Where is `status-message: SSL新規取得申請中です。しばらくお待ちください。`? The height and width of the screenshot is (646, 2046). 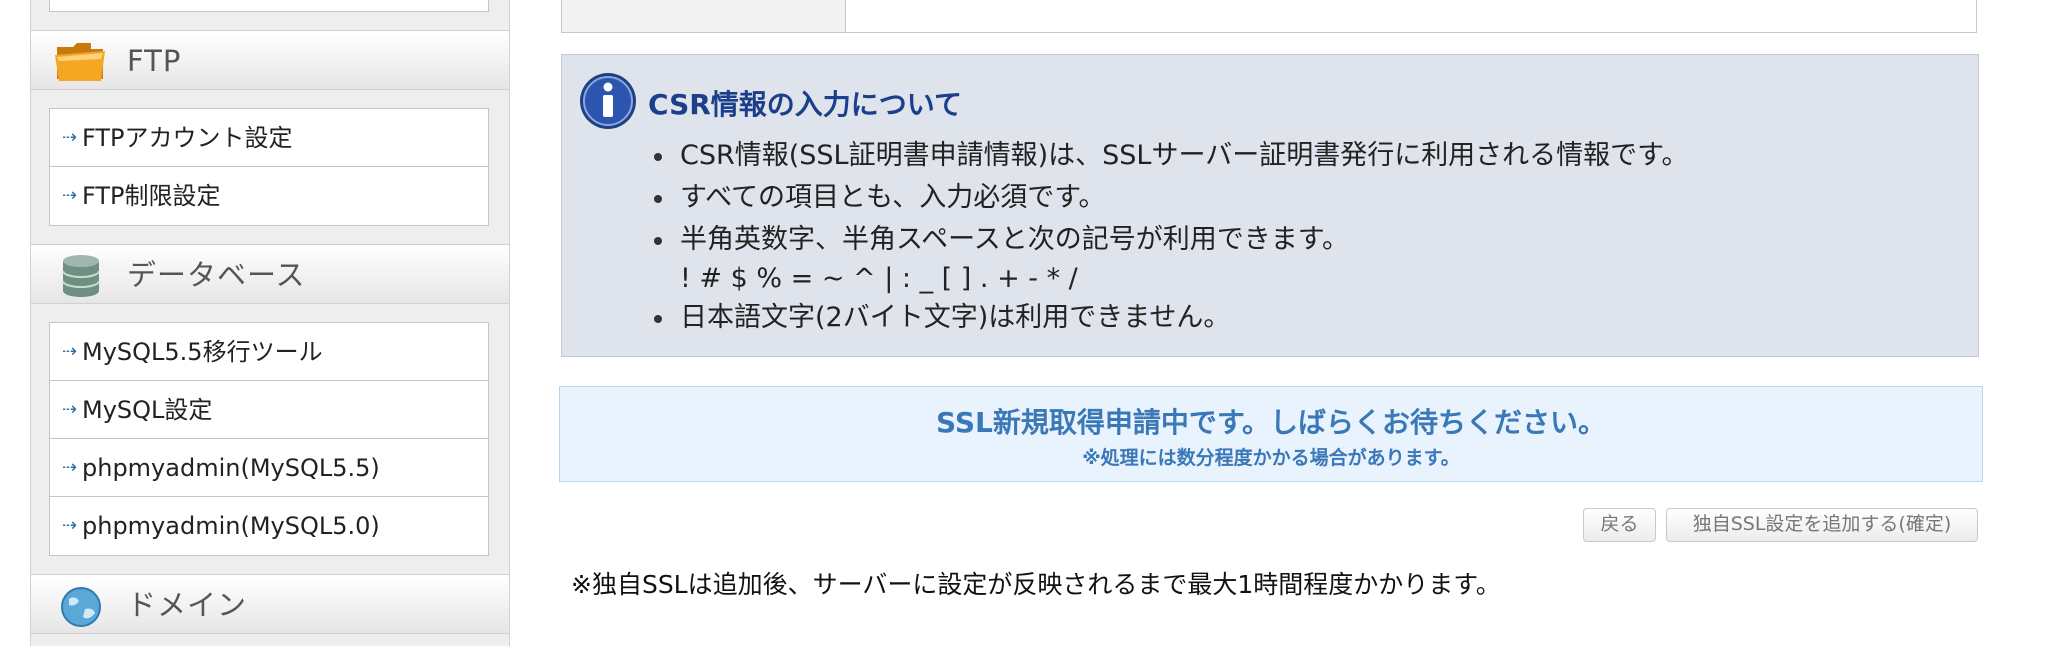 status-message: SSL新規取得申請中です。しばらくお待ちください。 is located at coordinates (1271, 422).